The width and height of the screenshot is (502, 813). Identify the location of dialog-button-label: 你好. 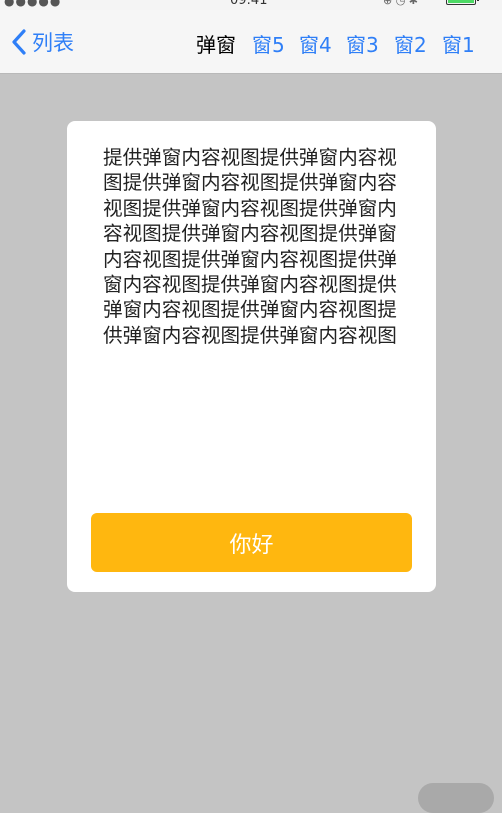
(251, 544).